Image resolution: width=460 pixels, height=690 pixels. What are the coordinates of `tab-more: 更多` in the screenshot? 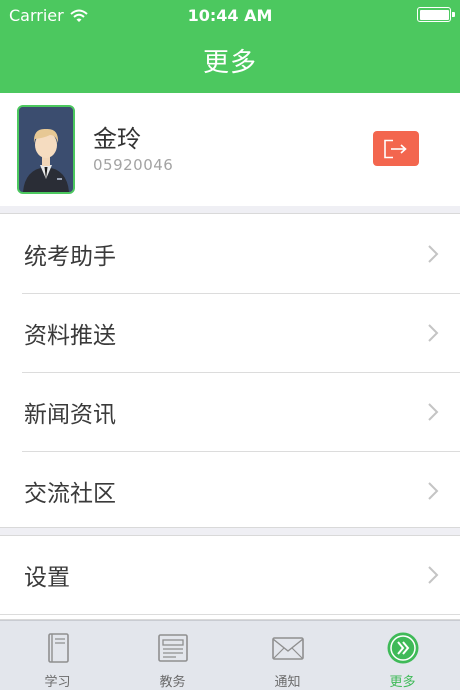 It's located at (402, 655).